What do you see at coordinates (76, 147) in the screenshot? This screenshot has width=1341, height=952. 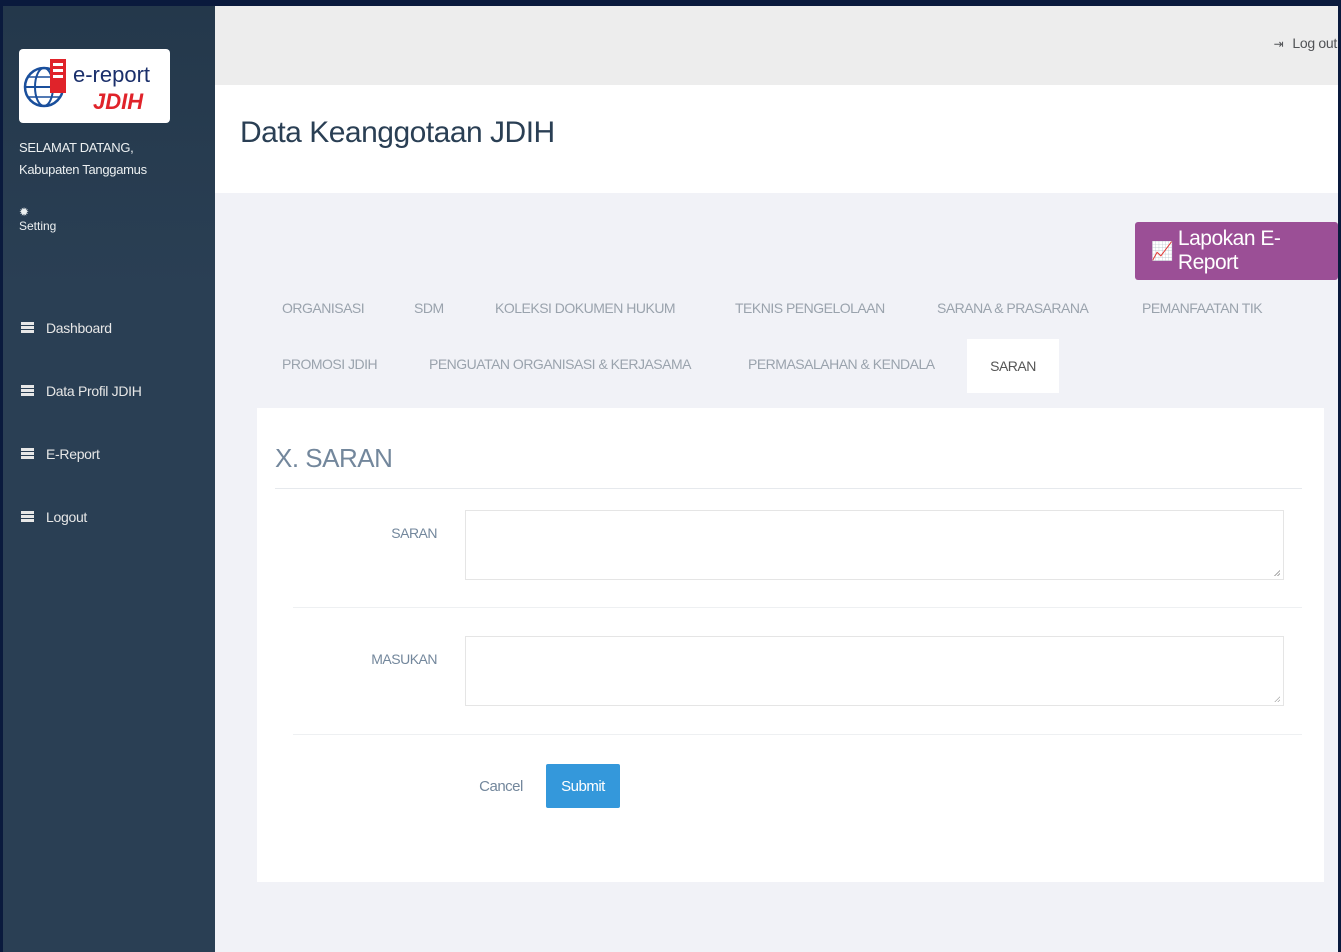 I see `welcome-text: SELAMAT DATANG,` at bounding box center [76, 147].